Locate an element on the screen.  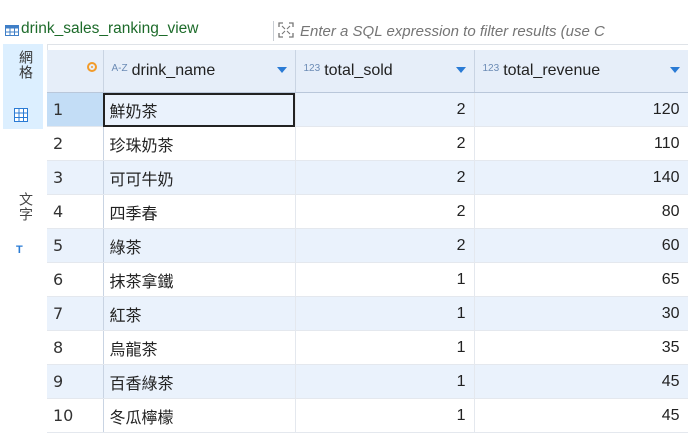
total-revenue-cell: 35 is located at coordinates (581, 347).